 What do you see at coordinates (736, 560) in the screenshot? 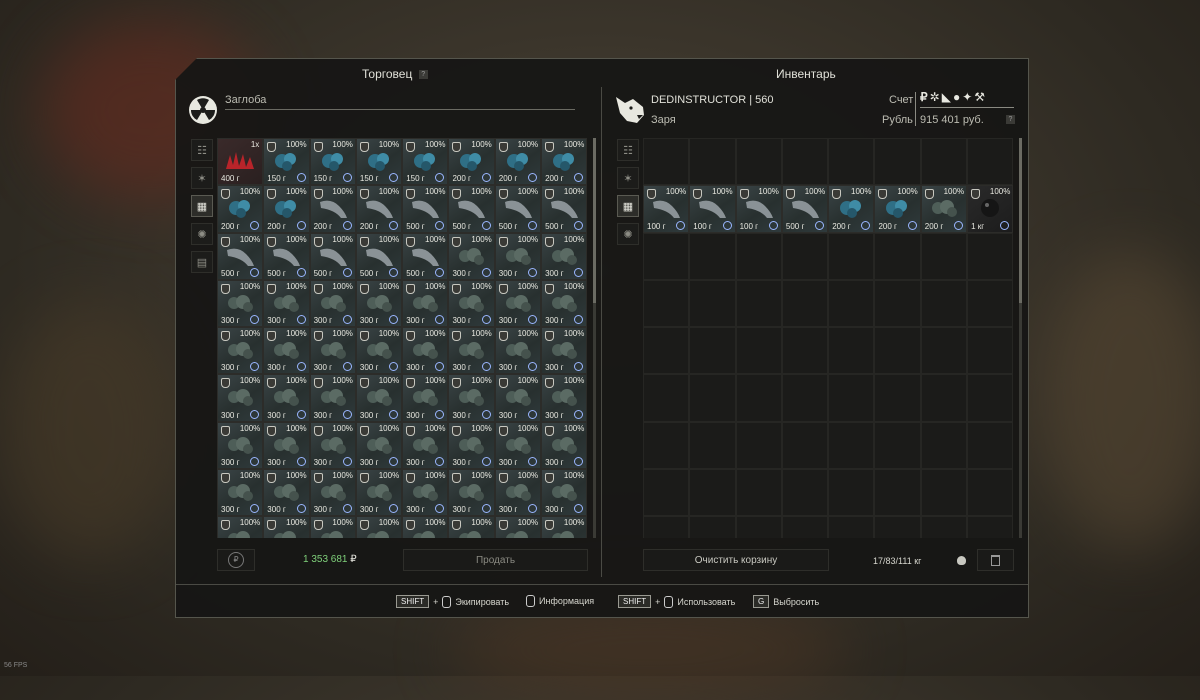
I see `clear-cart-button: Очистить корзину` at bounding box center [736, 560].